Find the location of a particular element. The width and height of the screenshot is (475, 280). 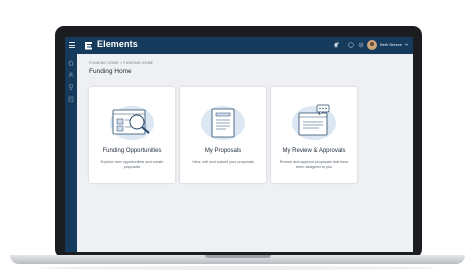

brand-name: Elements is located at coordinates (117, 44).